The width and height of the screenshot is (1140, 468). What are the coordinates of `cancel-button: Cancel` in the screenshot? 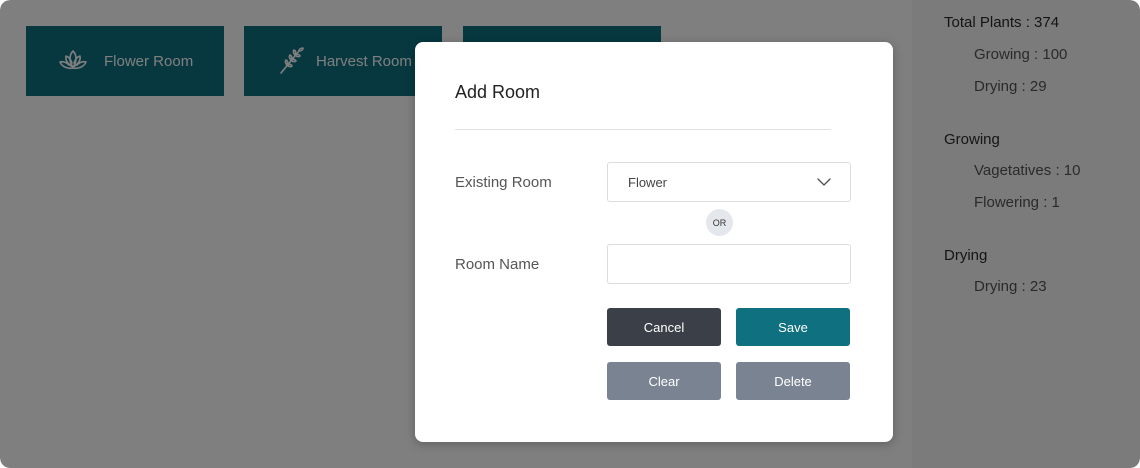 It's located at (664, 327).